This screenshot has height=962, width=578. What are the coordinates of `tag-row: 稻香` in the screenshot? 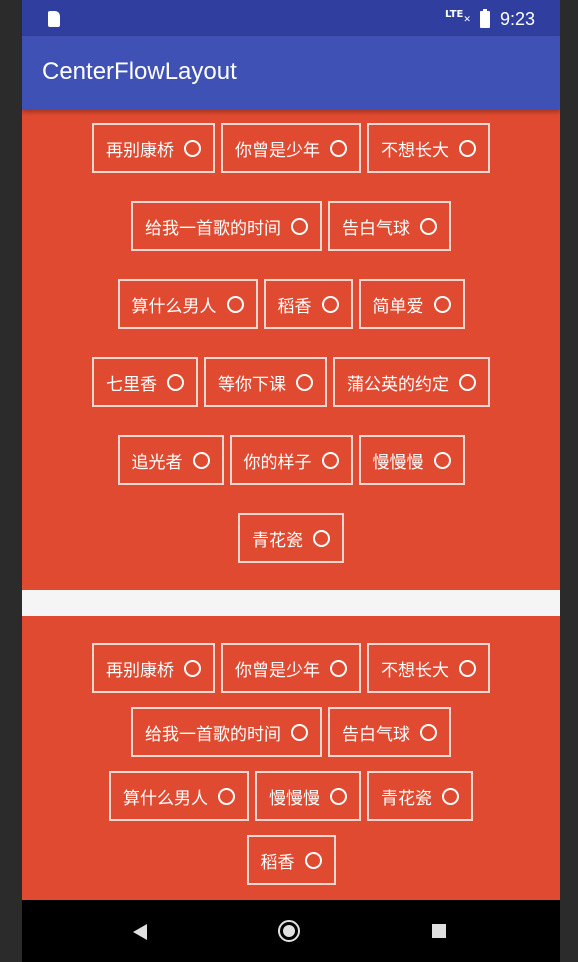 It's located at (291, 860).